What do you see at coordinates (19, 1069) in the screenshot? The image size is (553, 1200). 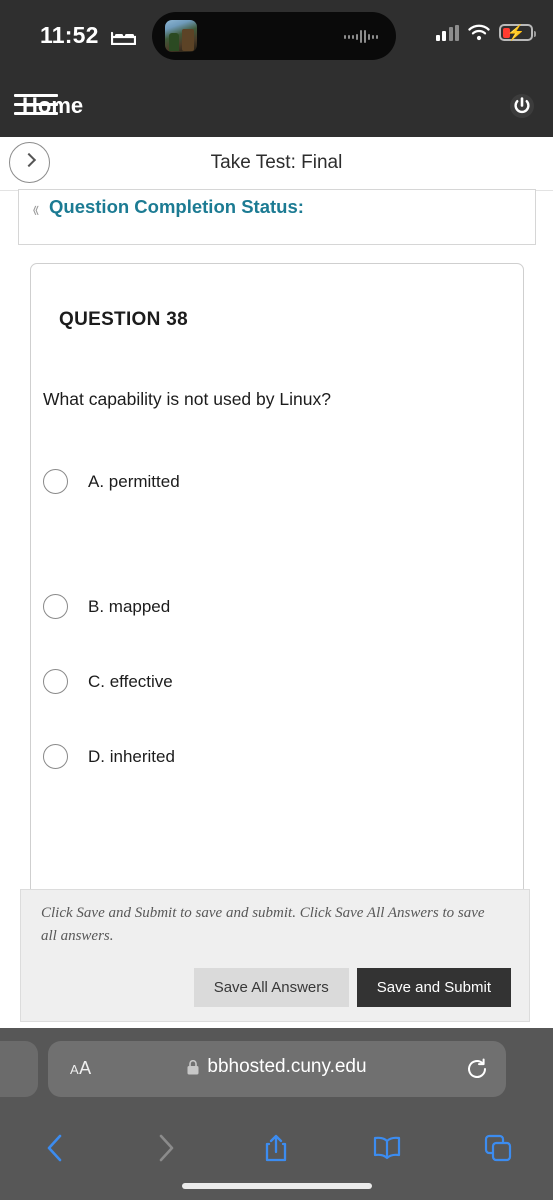 I see `adjacent-tab-peek` at bounding box center [19, 1069].